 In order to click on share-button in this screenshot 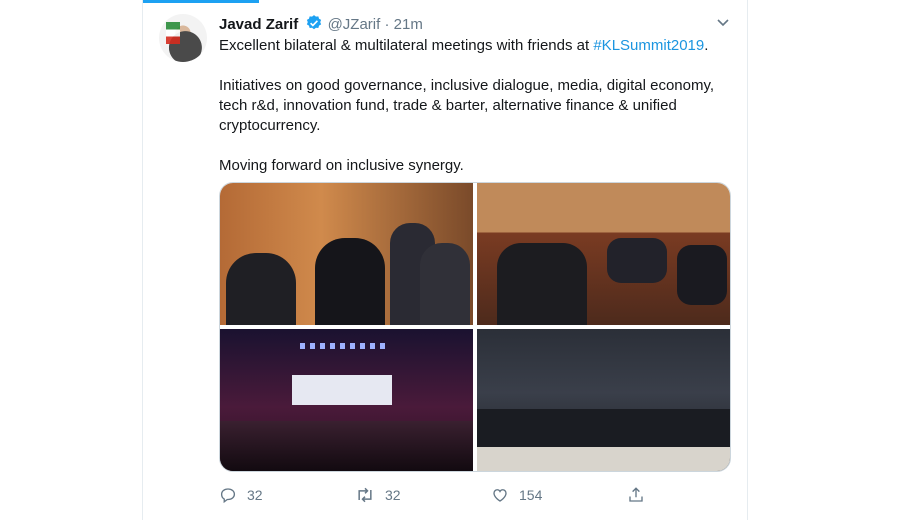, I will do `click(641, 495)`.